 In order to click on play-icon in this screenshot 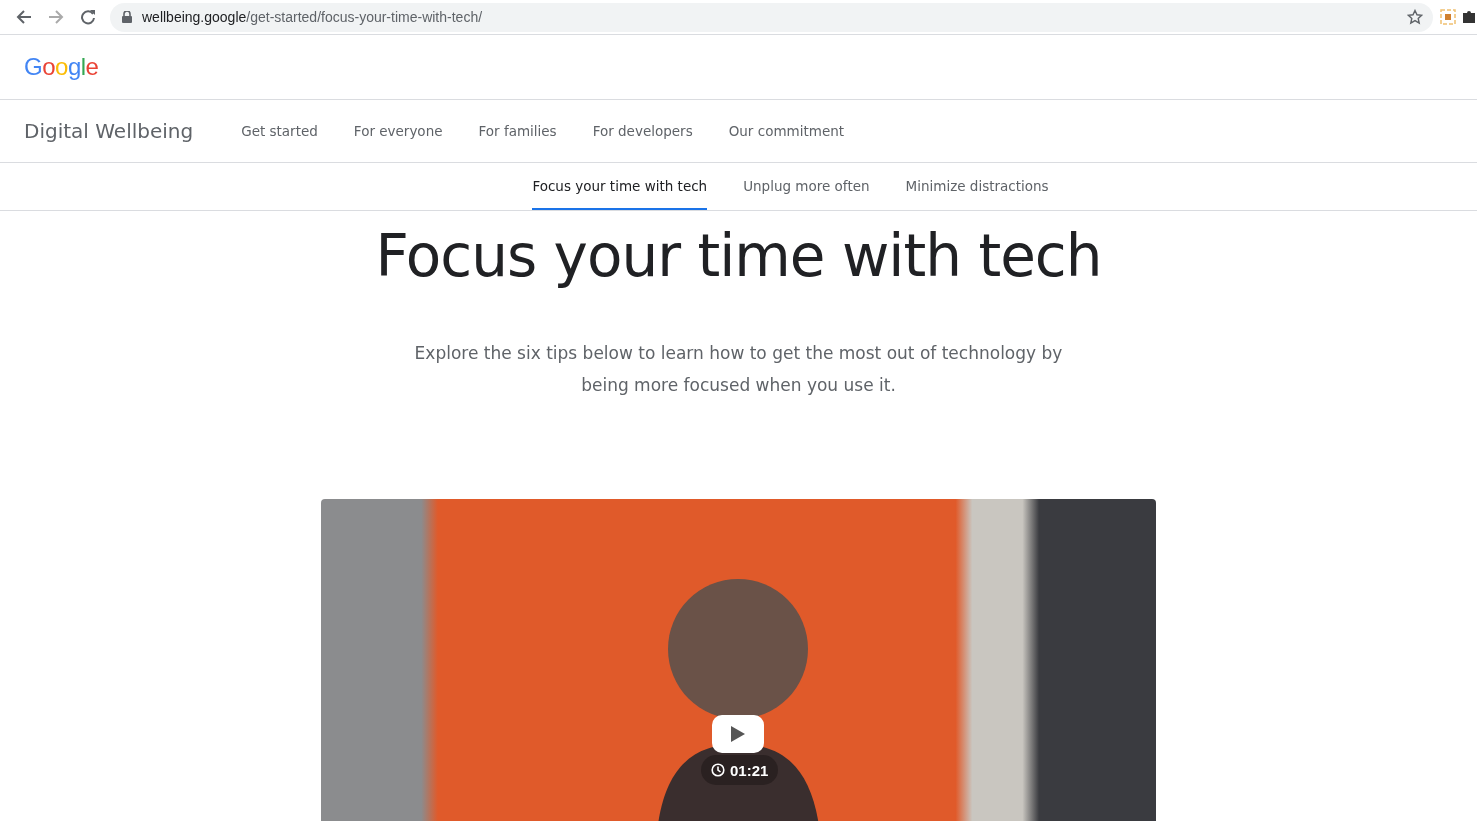, I will do `click(738, 734)`.